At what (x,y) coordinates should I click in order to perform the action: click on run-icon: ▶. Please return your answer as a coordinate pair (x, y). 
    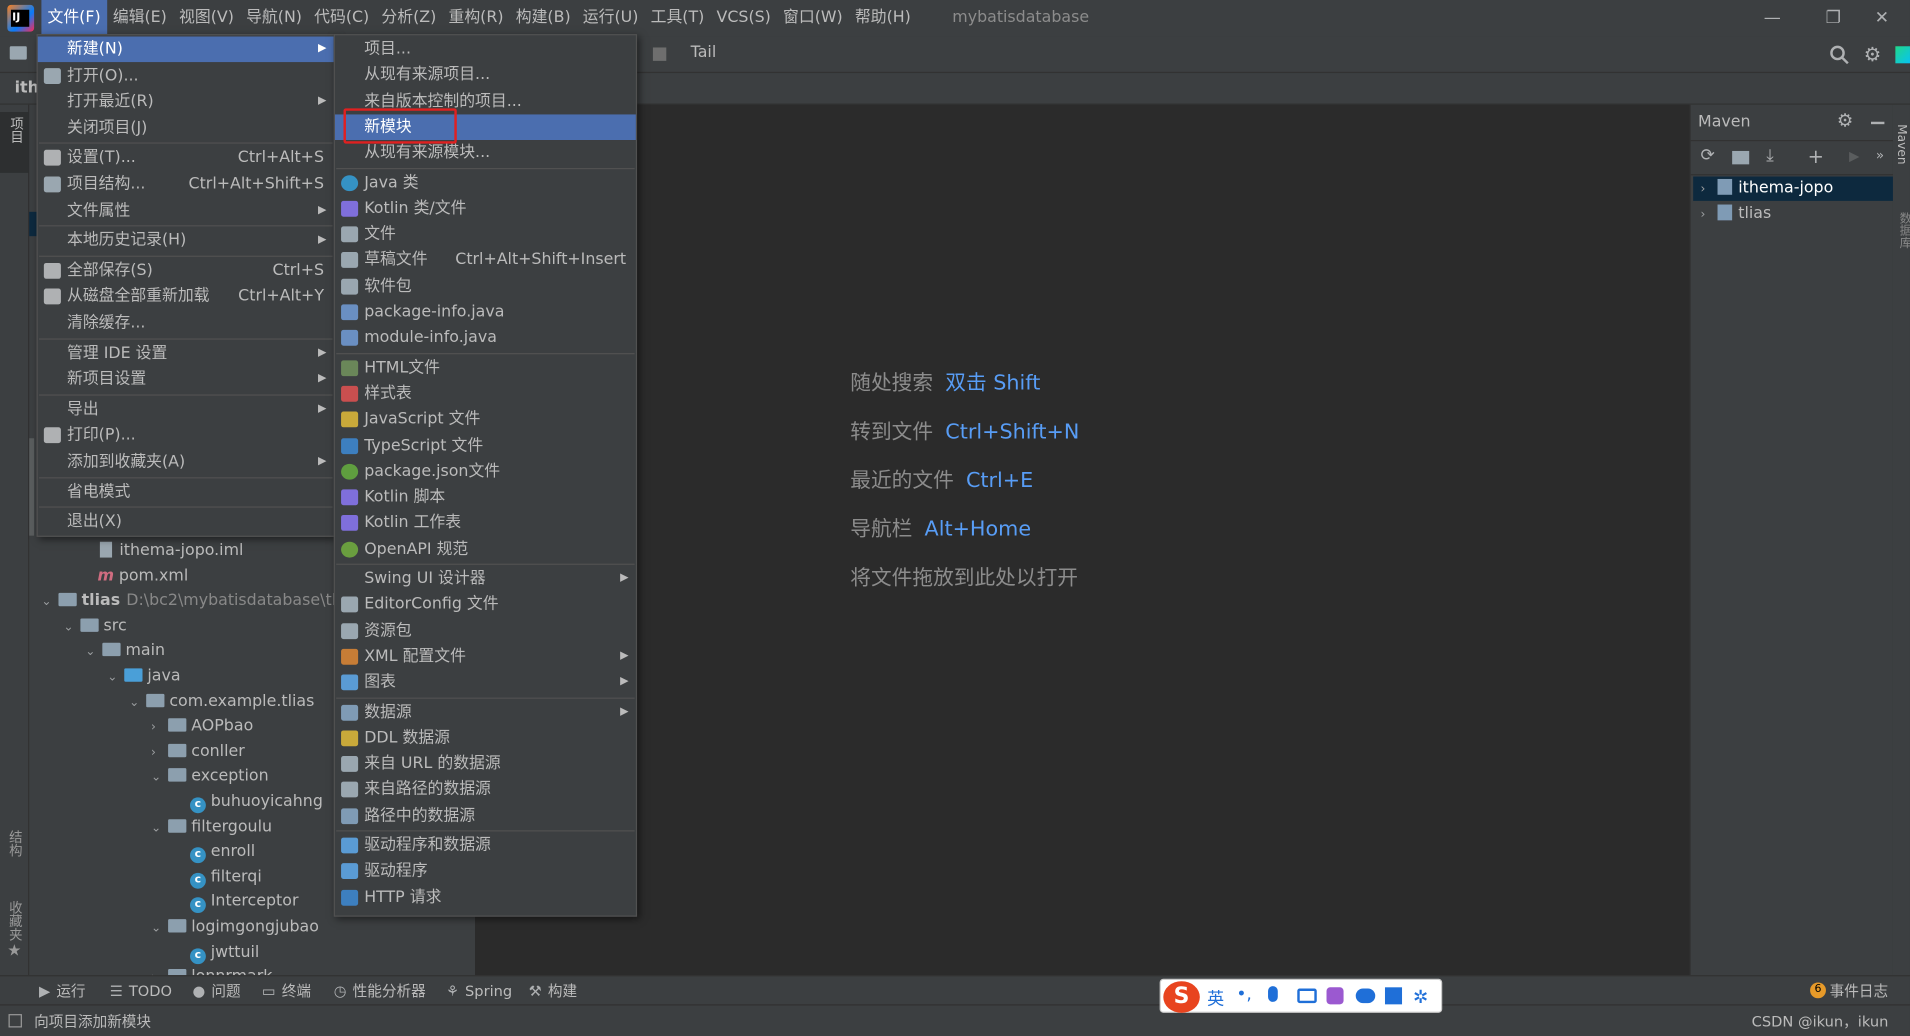
    Looking at the image, I should click on (1854, 157).